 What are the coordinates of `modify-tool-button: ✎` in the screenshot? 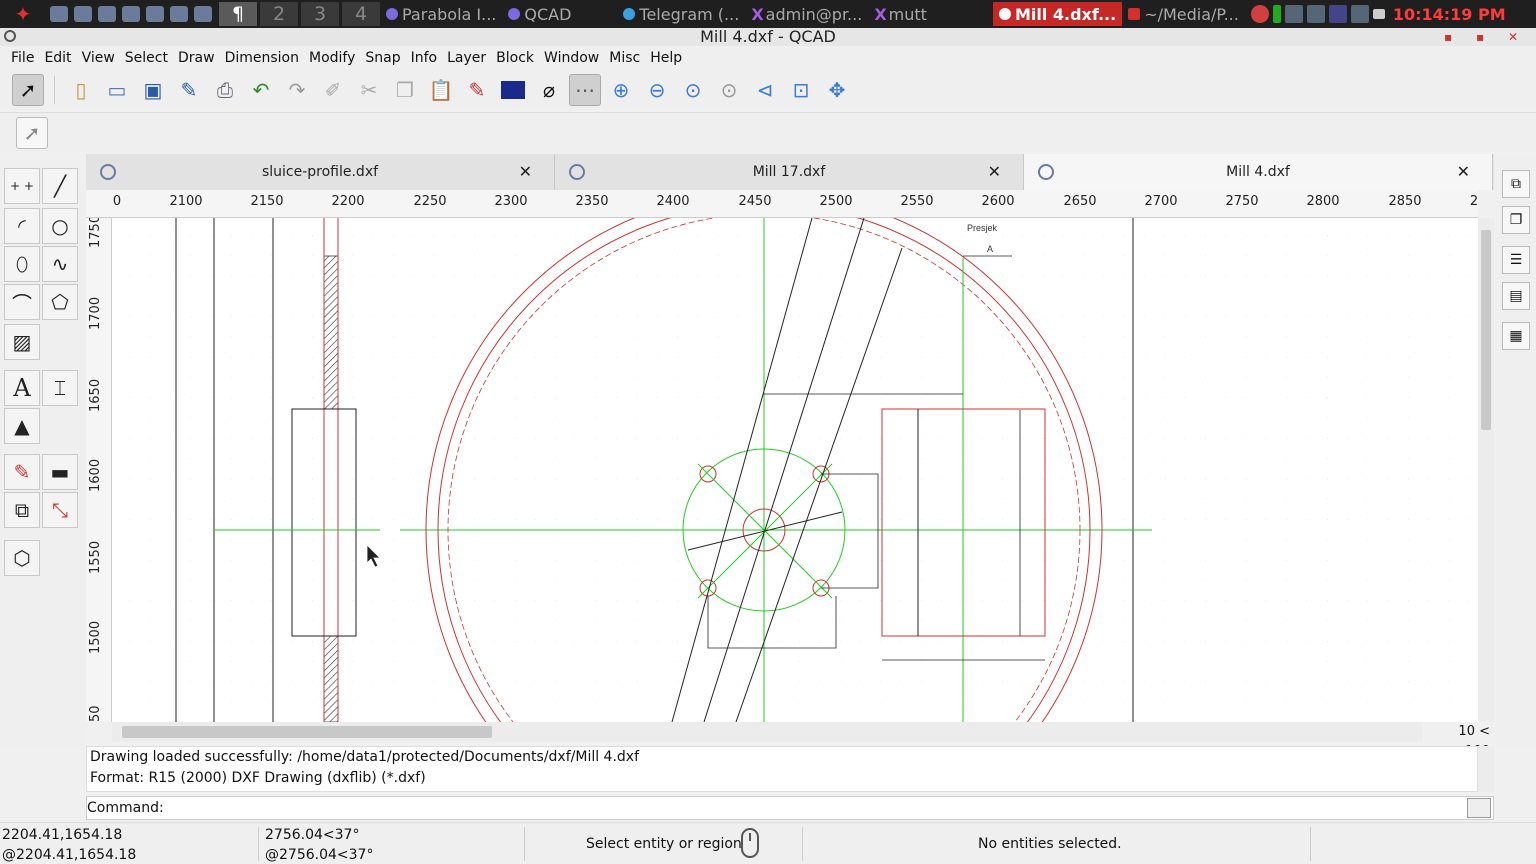 It's located at (22, 472).